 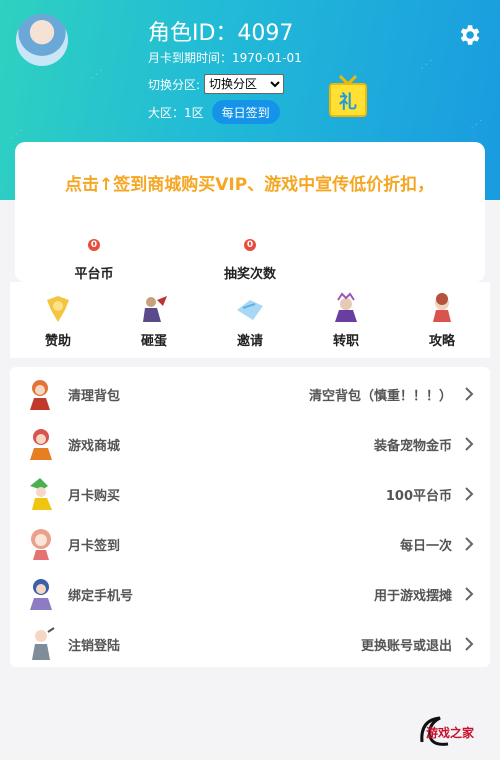 I want to click on clear-bag-icon, so click(x=40, y=395).